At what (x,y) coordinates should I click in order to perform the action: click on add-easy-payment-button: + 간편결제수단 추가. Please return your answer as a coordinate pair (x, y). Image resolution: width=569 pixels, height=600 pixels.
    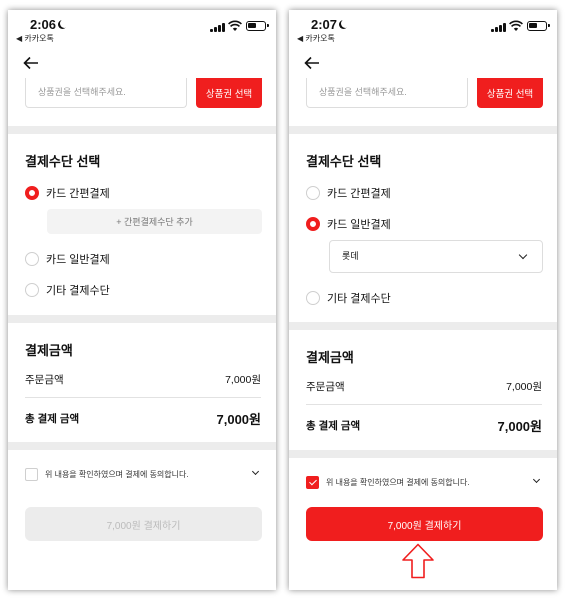
    Looking at the image, I should click on (154, 221).